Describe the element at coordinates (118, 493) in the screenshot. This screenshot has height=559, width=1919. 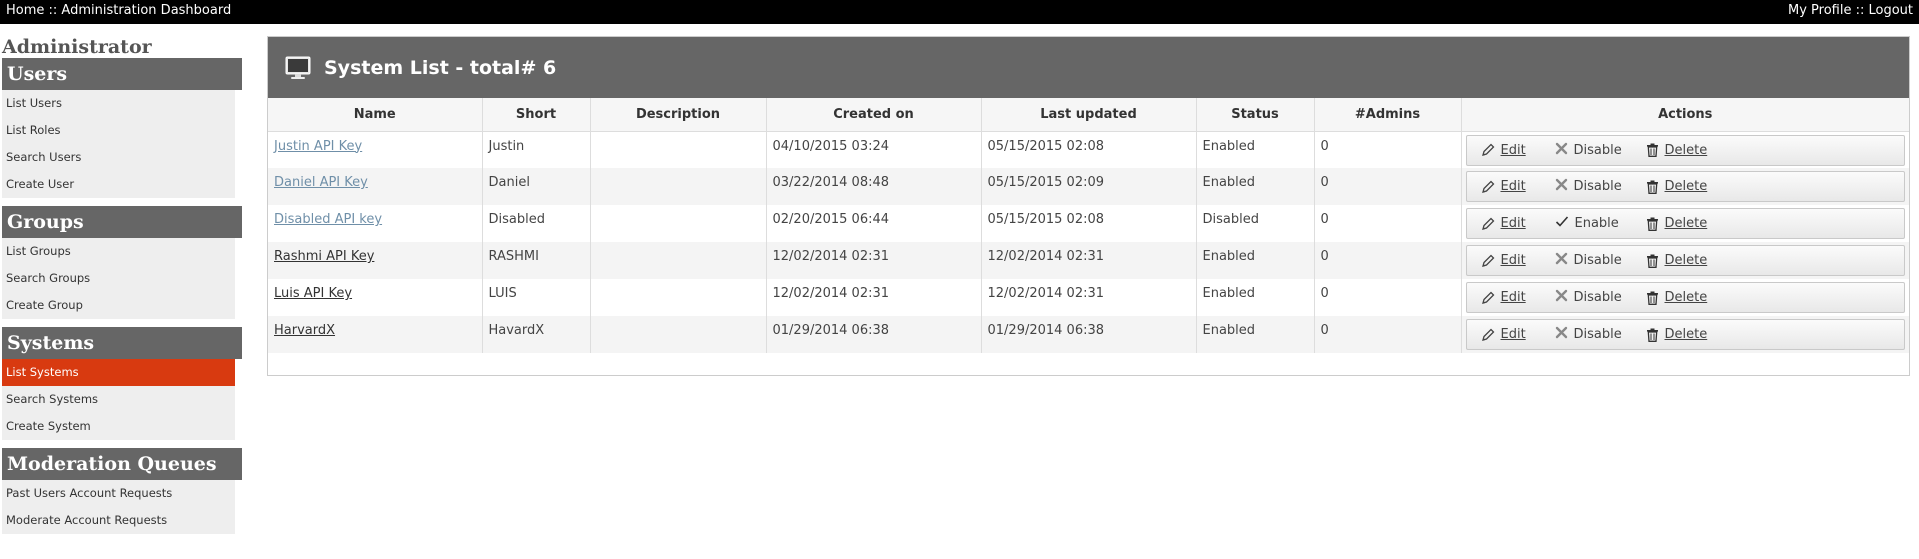
I see `sidebar-item-past-account-requests: Past Users Account Requests` at that location.